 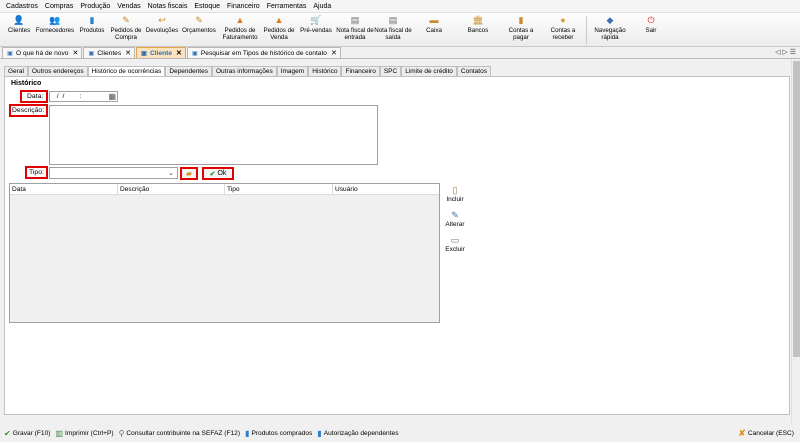 What do you see at coordinates (355, 30) in the screenshot?
I see `toolbar-nf-entrada-button: ▤ Nota fiscal de entrada` at bounding box center [355, 30].